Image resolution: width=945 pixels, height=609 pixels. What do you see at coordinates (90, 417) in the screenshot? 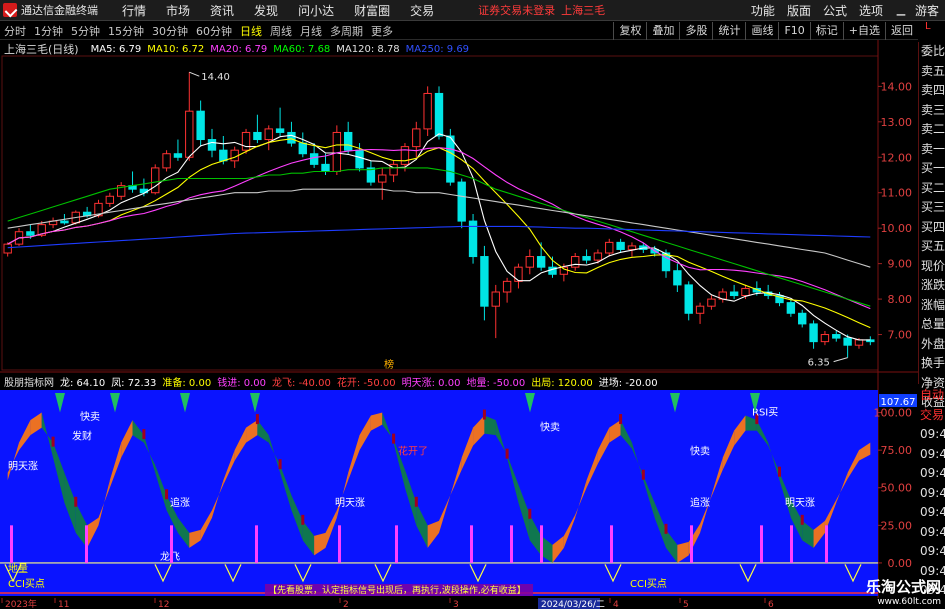
I see `signal-label: 快卖` at bounding box center [90, 417].